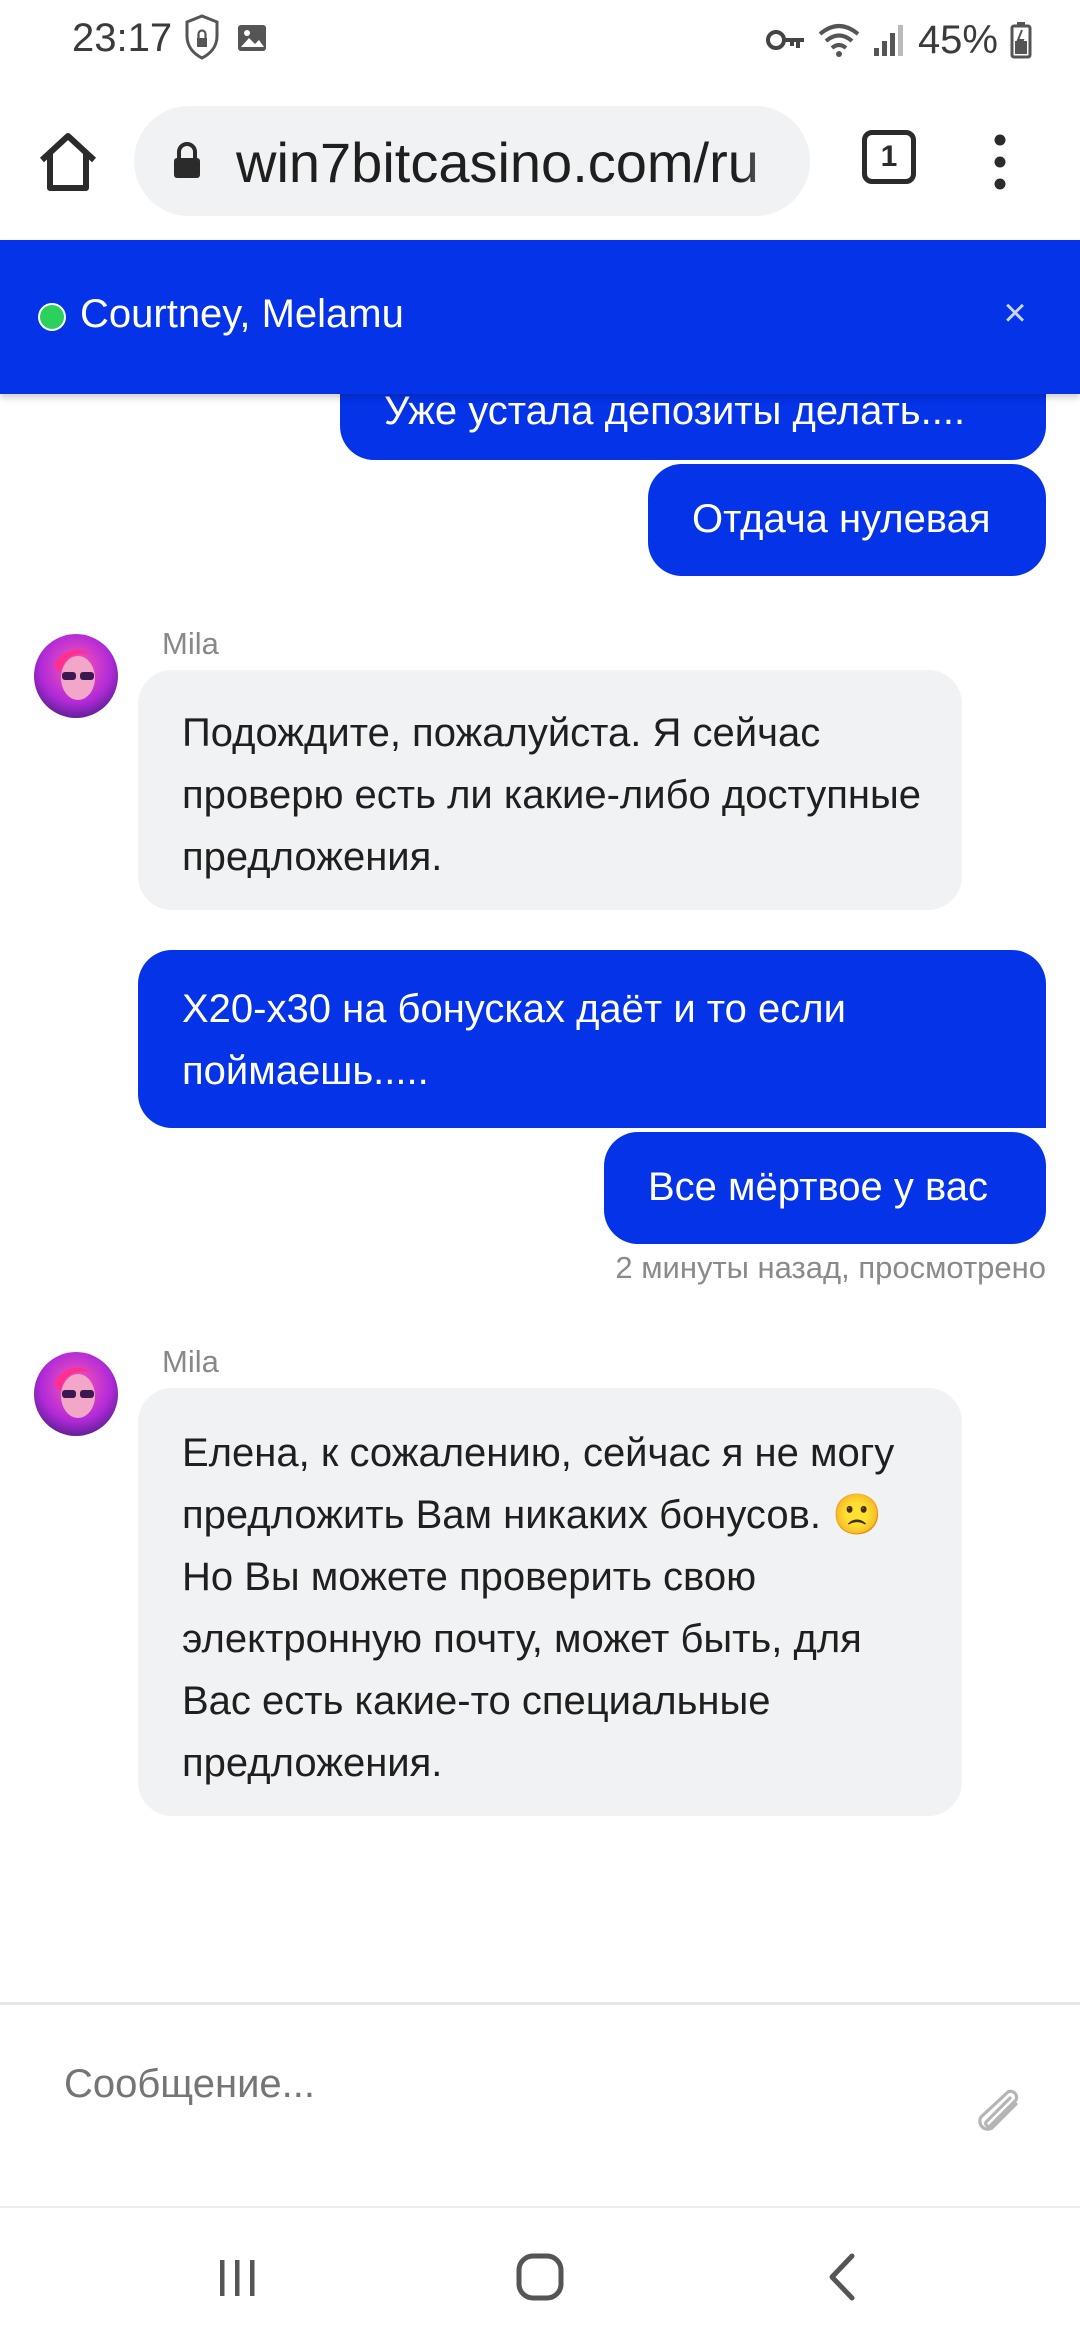 The width and height of the screenshot is (1080, 2342). Describe the element at coordinates (775, 161) in the screenshot. I see `url-fade` at that location.